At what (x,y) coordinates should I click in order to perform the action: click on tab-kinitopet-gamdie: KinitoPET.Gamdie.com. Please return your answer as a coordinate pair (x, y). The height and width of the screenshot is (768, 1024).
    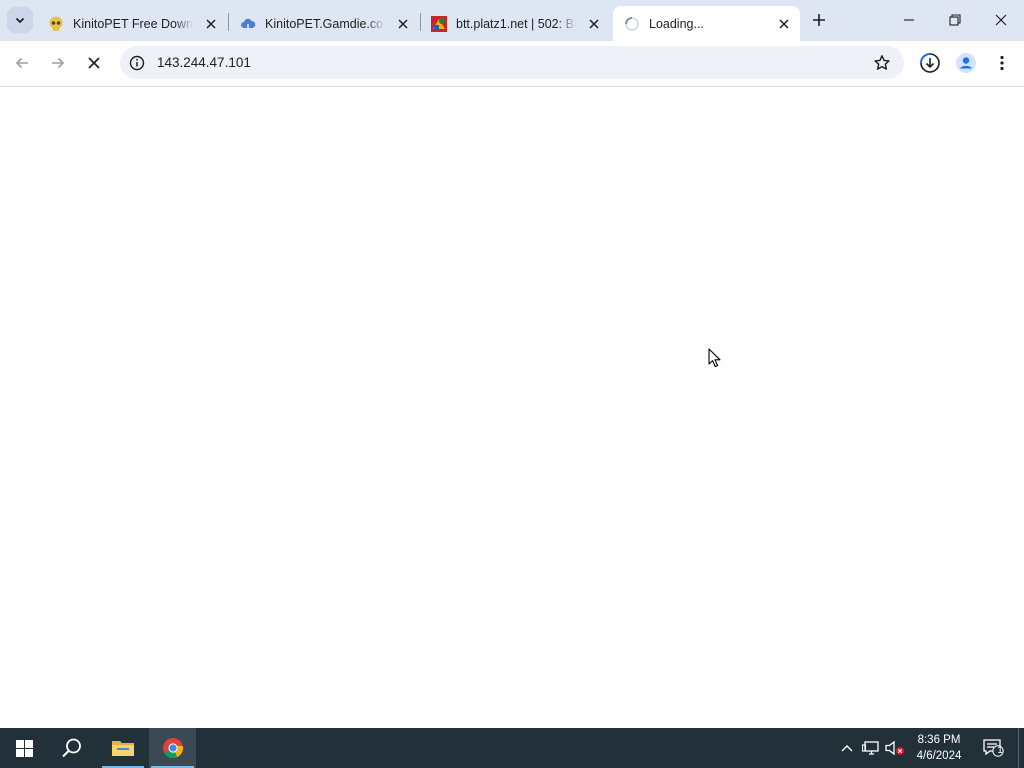
    Looking at the image, I should click on (324, 23).